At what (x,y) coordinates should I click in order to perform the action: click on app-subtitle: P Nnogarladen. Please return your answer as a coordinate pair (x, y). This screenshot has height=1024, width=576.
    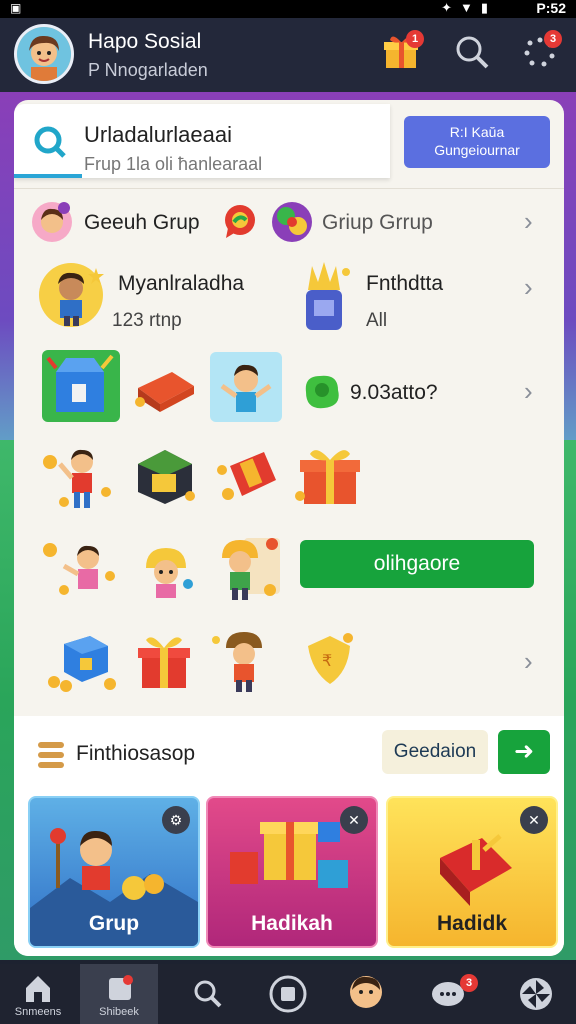
    Looking at the image, I should click on (148, 70).